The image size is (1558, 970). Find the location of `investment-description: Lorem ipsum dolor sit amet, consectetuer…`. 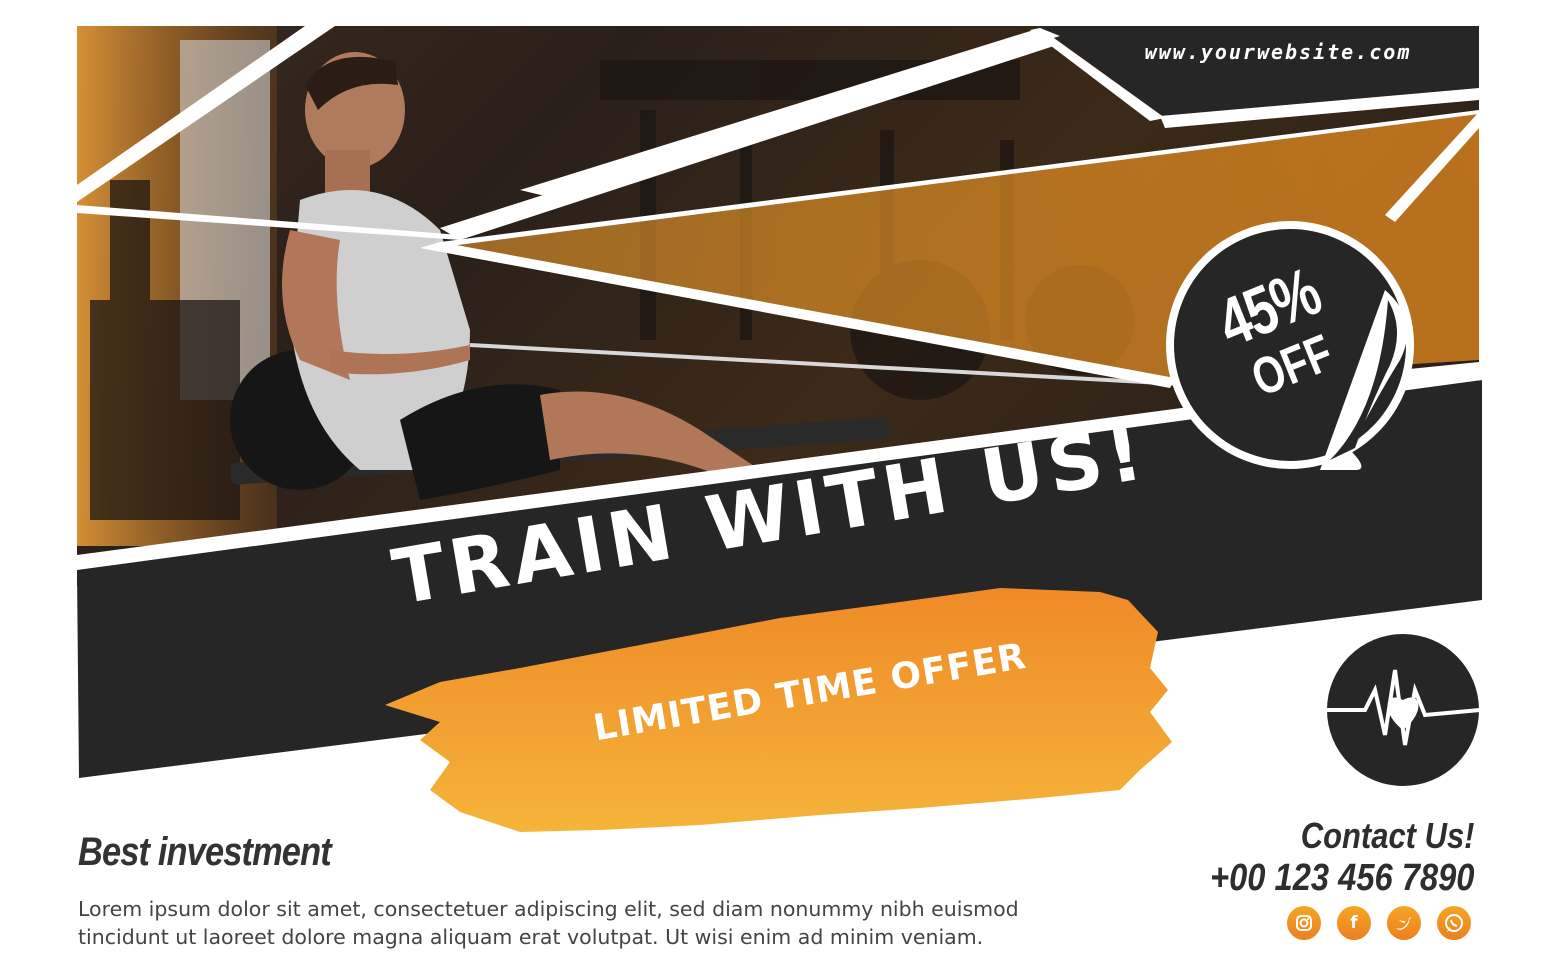

investment-description: Lorem ipsum dolor sit amet, consectetuer… is located at coordinates (618, 923).